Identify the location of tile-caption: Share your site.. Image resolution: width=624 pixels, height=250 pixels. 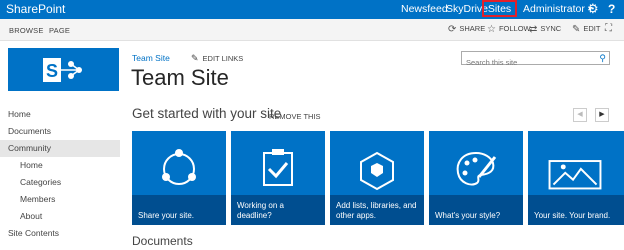
(179, 210).